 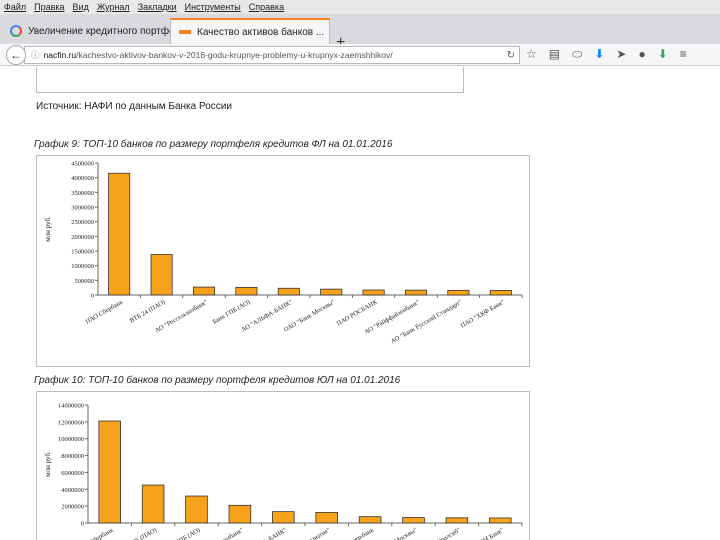 What do you see at coordinates (213, 7) in the screenshot?
I see `menu-tools: Инструменты` at bounding box center [213, 7].